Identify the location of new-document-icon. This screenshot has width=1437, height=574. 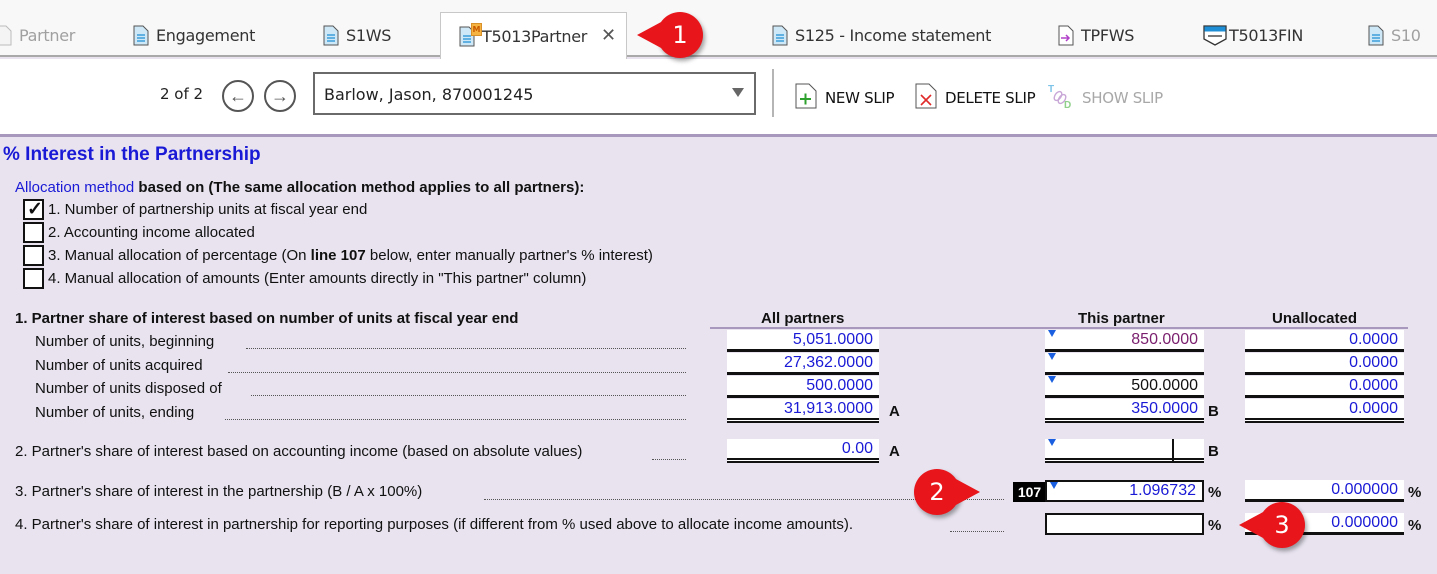
(806, 98).